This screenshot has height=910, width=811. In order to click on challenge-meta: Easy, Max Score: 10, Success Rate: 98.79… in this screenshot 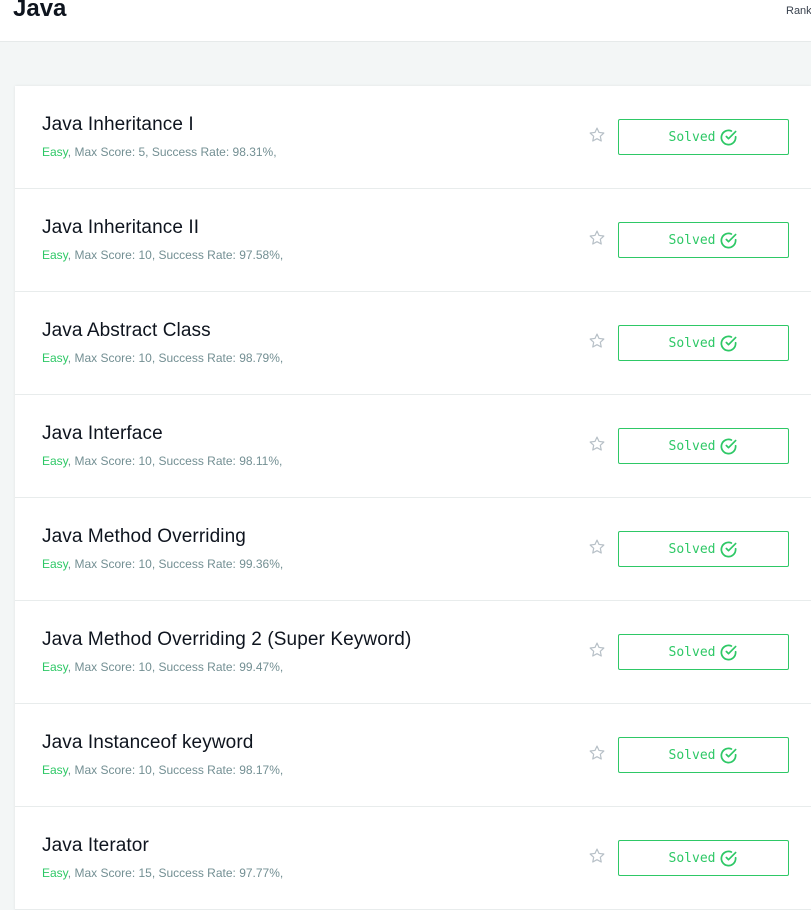, I will do `click(162, 358)`.